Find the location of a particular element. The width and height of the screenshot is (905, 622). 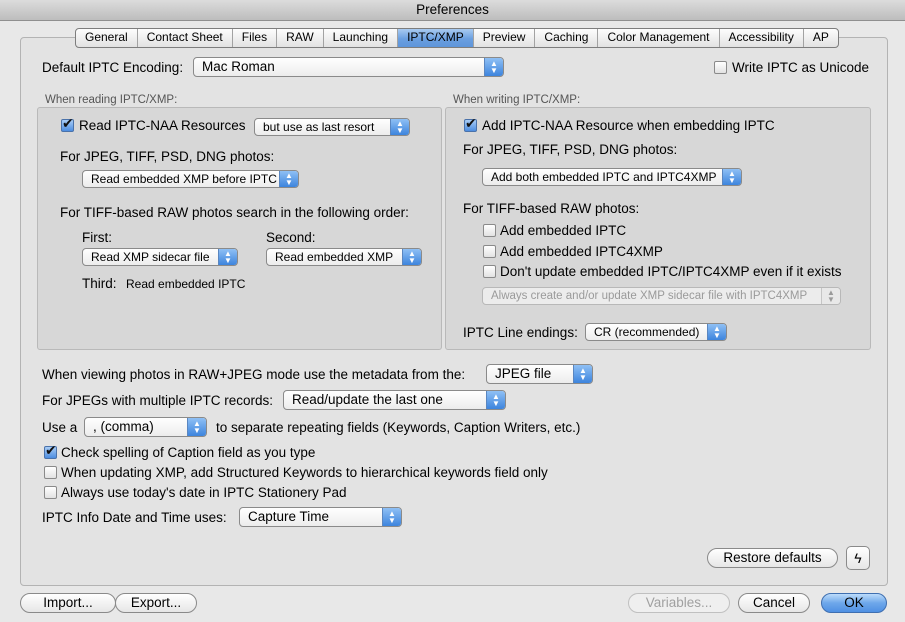

ok-button: OK is located at coordinates (854, 603).